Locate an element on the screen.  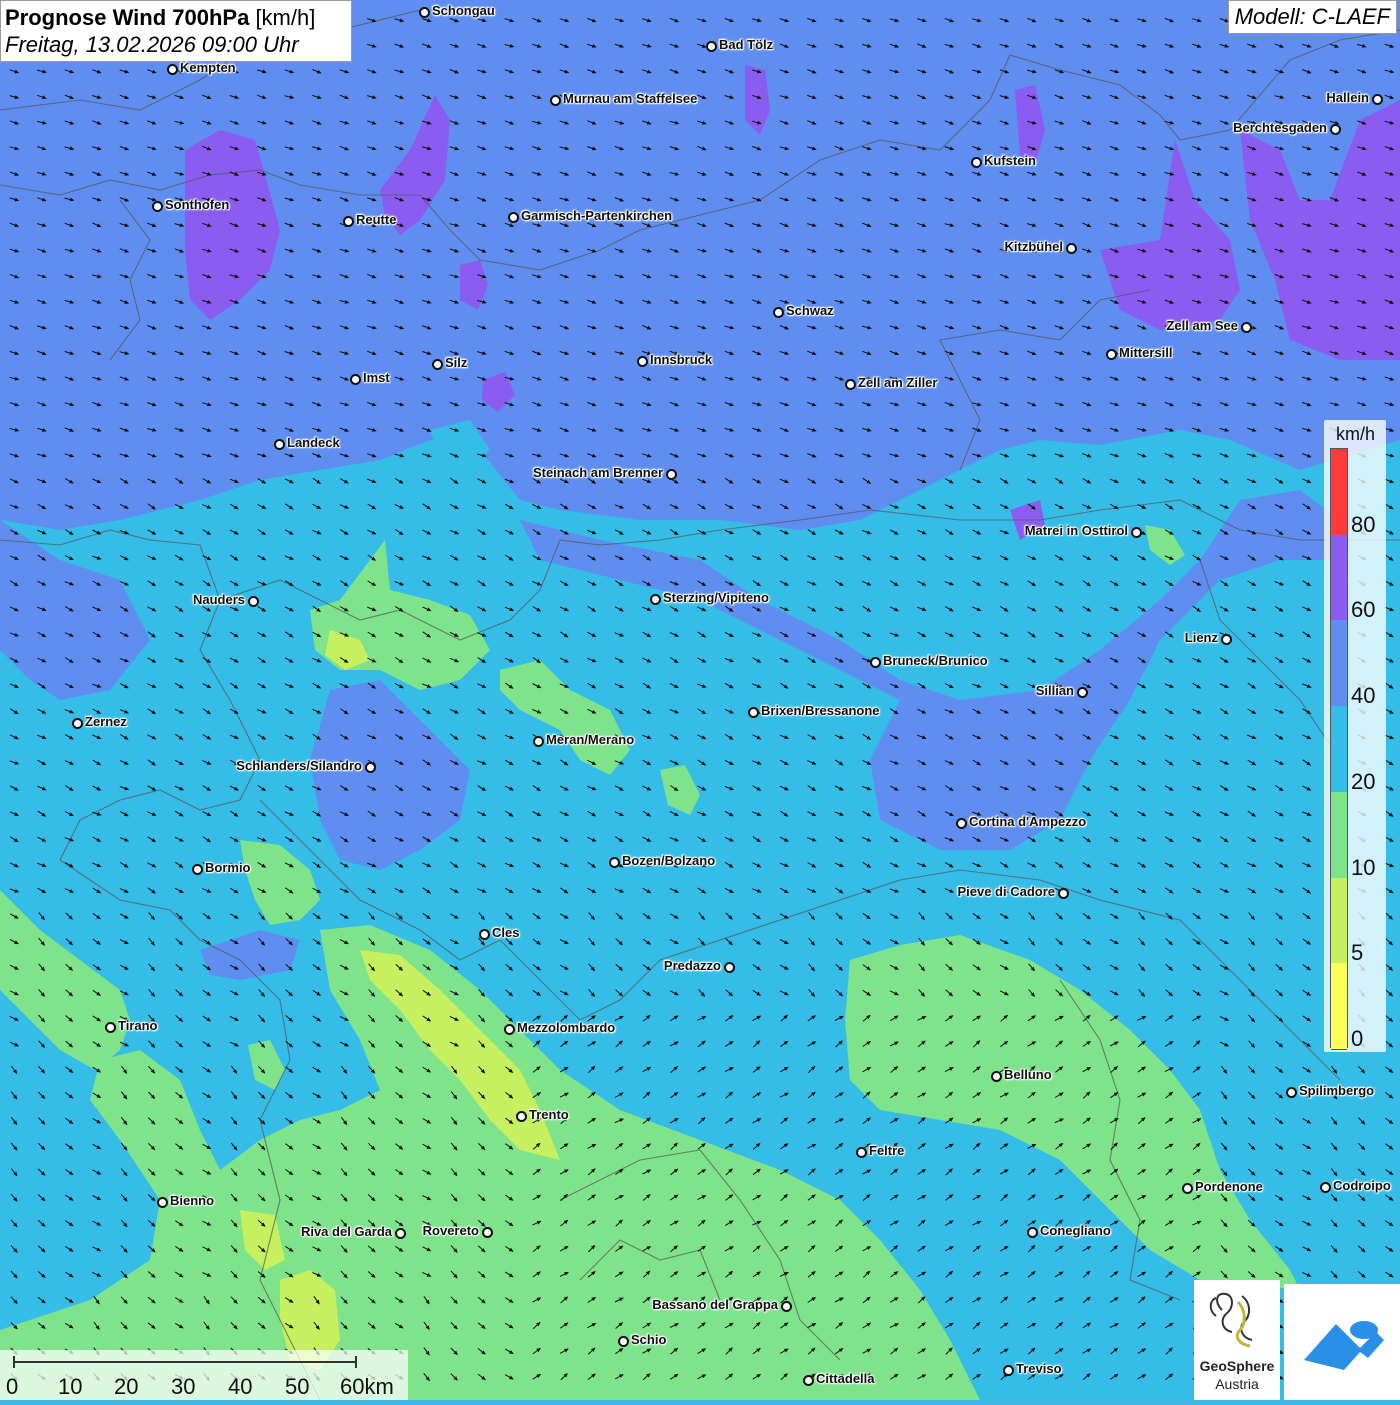
city-label: Bassano del Grappa is located at coordinates (715, 1304).